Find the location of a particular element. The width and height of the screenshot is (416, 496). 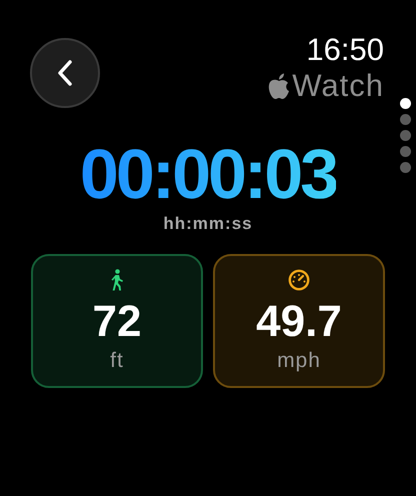

time-format-label: hh:mm:ss is located at coordinates (208, 224).